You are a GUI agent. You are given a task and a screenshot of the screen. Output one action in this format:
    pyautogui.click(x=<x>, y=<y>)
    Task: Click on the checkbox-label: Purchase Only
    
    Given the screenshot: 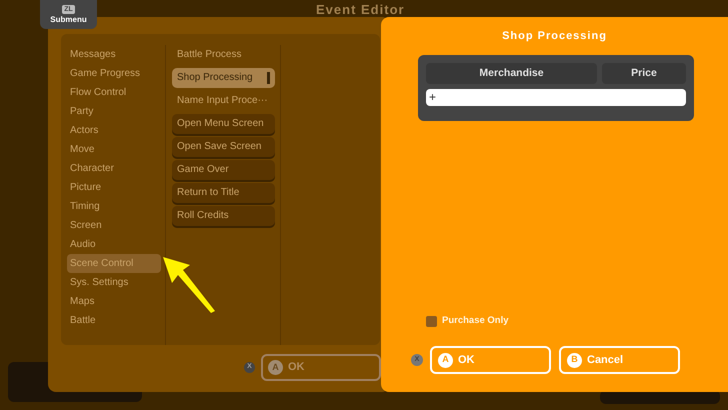 What is the action you would take?
    pyautogui.click(x=475, y=321)
    